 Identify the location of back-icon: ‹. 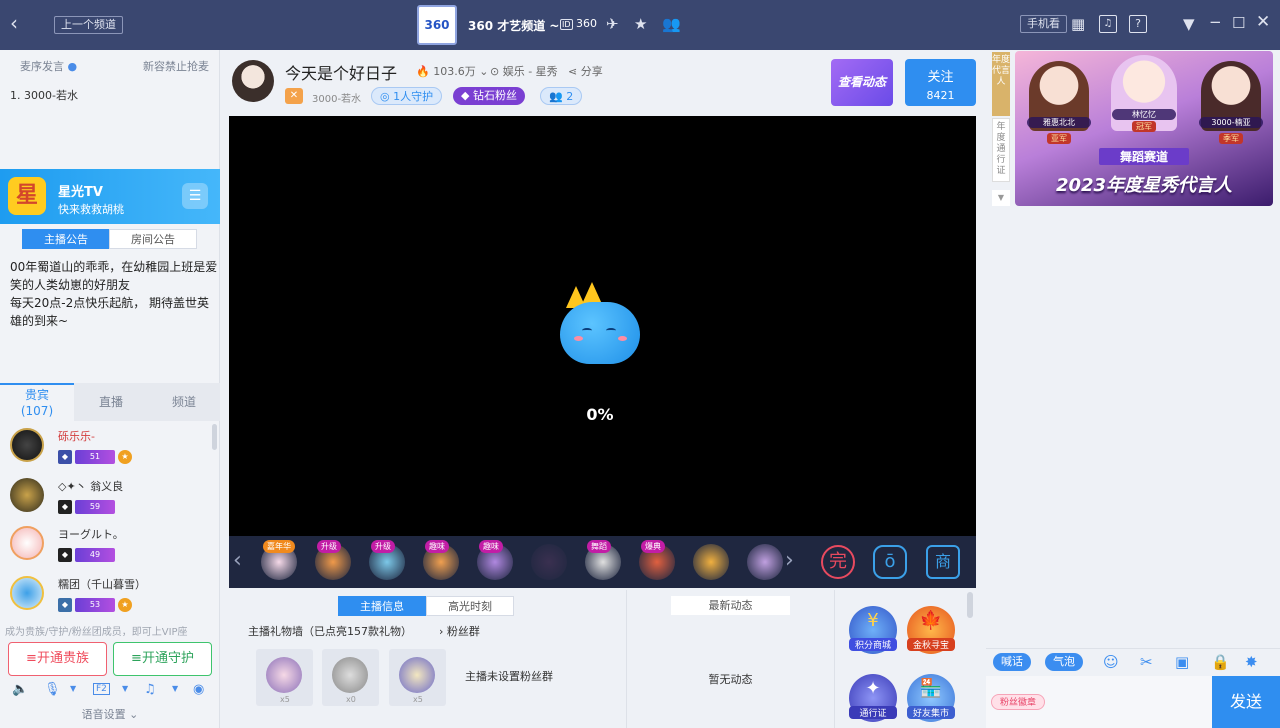
(14, 23).